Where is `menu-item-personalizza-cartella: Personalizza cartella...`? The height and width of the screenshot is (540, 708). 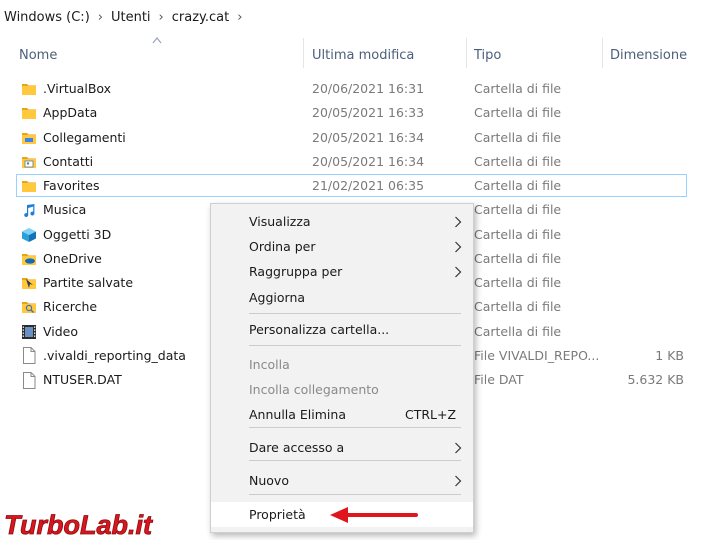 menu-item-personalizza-cartella: Personalizza cartella... is located at coordinates (342, 329).